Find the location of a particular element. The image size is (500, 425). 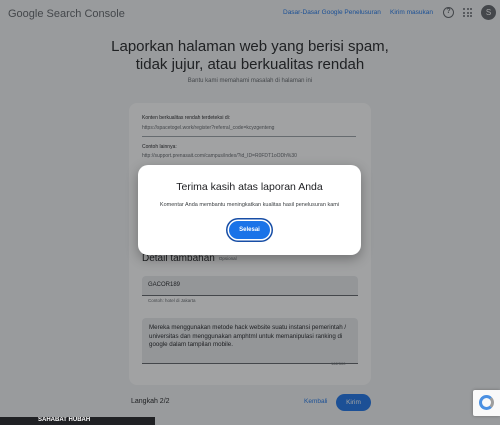

recaptcha-icon is located at coordinates (486, 402).